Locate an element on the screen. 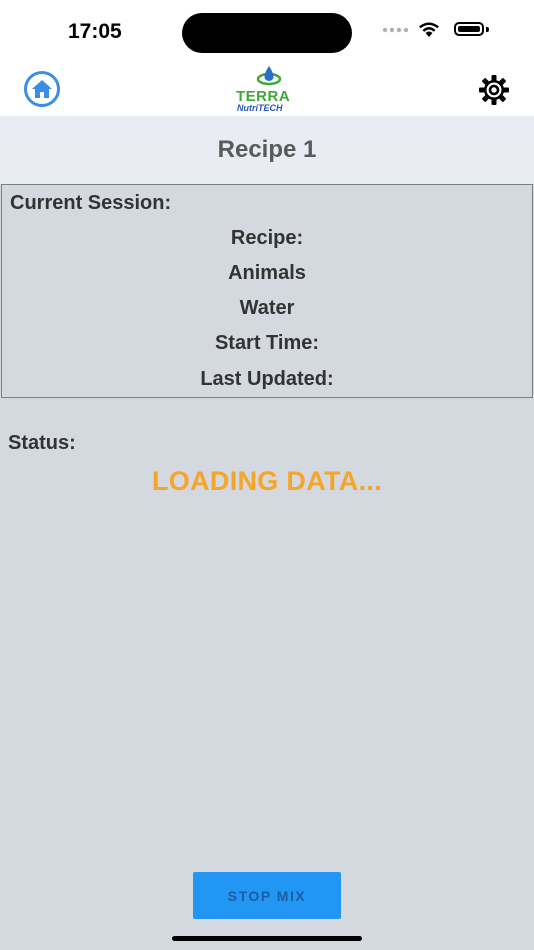 The image size is (534, 950). status-label: Status: is located at coordinates (42, 443).